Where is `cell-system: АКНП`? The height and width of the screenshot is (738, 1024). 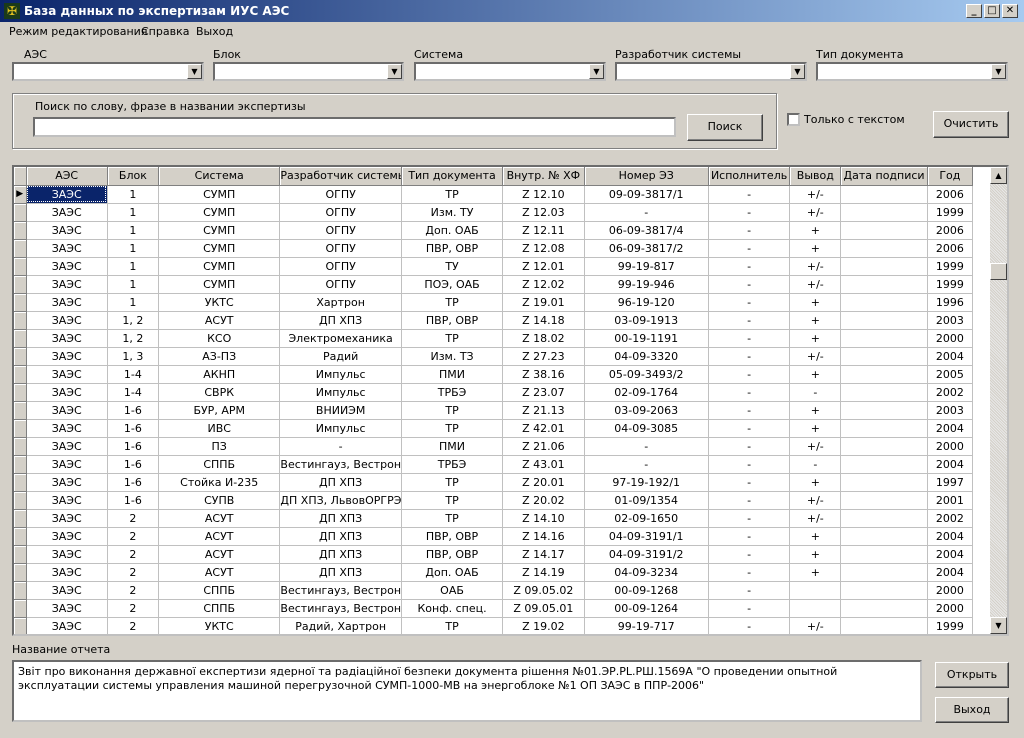 cell-system: АКНП is located at coordinates (219, 374).